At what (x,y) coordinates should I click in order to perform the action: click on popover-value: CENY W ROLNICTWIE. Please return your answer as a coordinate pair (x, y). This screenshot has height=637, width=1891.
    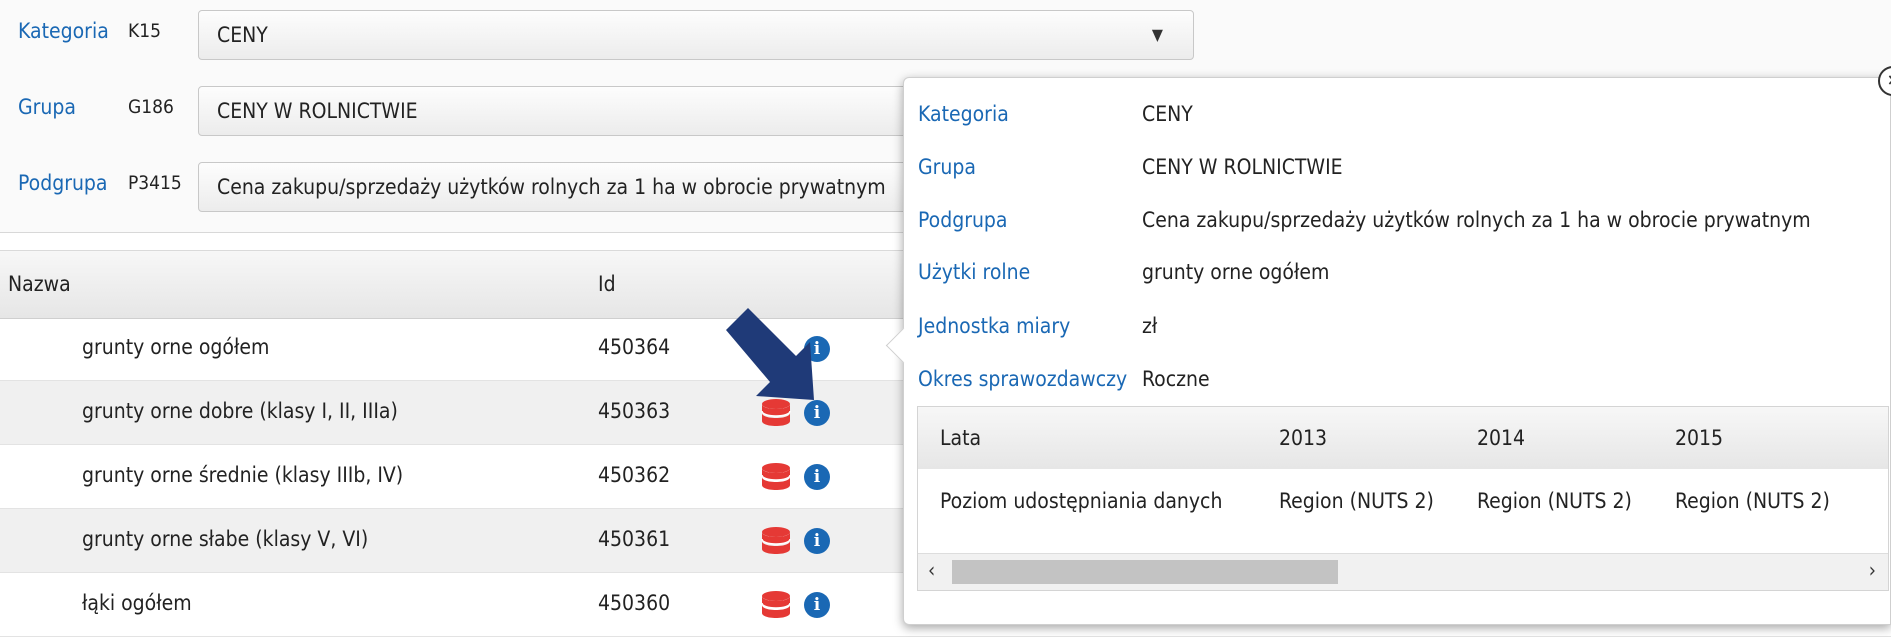
    Looking at the image, I should click on (1242, 167).